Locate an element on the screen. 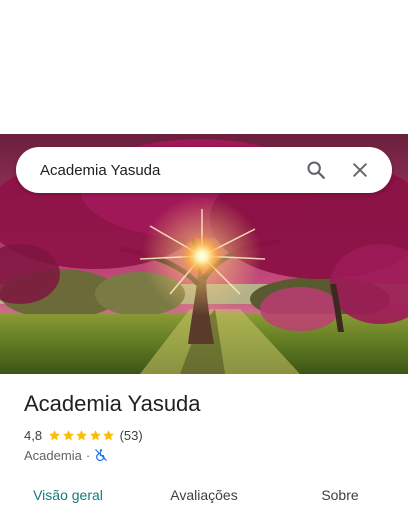 Image resolution: width=408 pixels, height=514 pixels. place-title: Academia Yasuda is located at coordinates (112, 403).